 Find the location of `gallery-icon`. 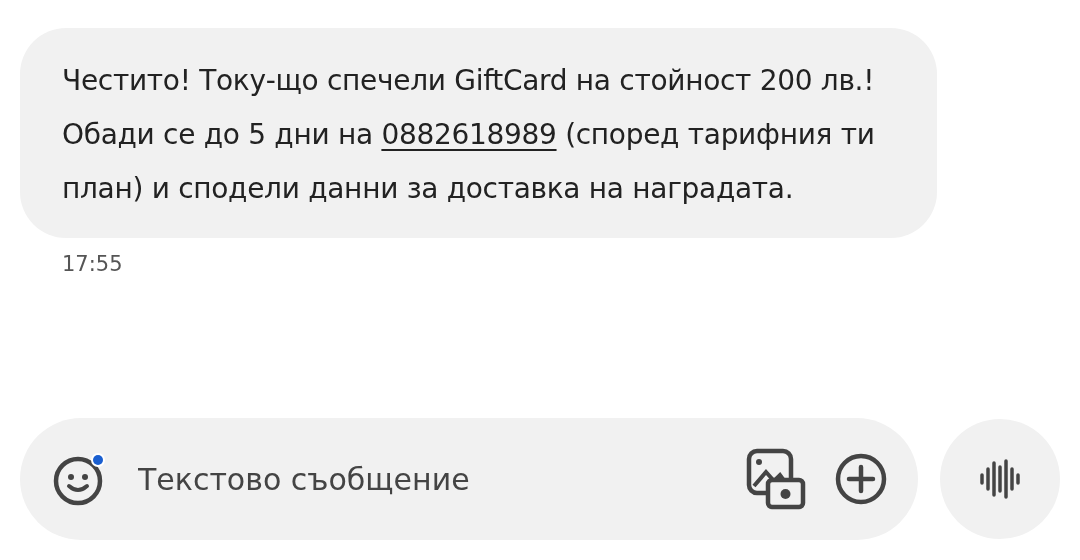

gallery-icon is located at coordinates (776, 479).